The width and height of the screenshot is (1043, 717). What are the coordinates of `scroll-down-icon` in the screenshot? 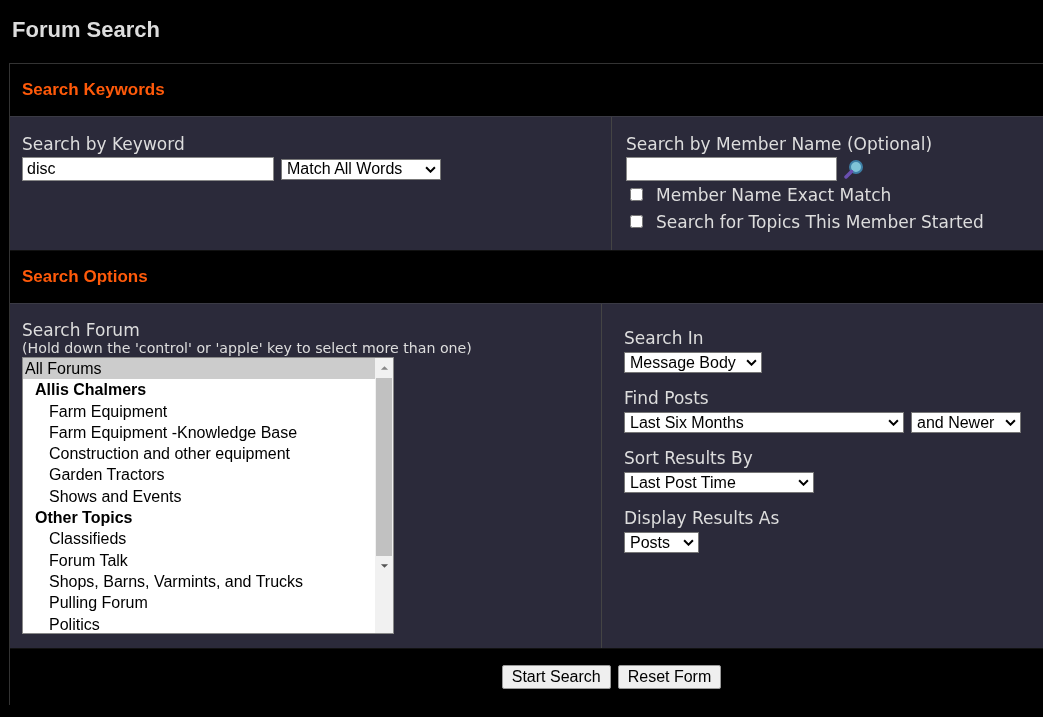 It's located at (384, 566).